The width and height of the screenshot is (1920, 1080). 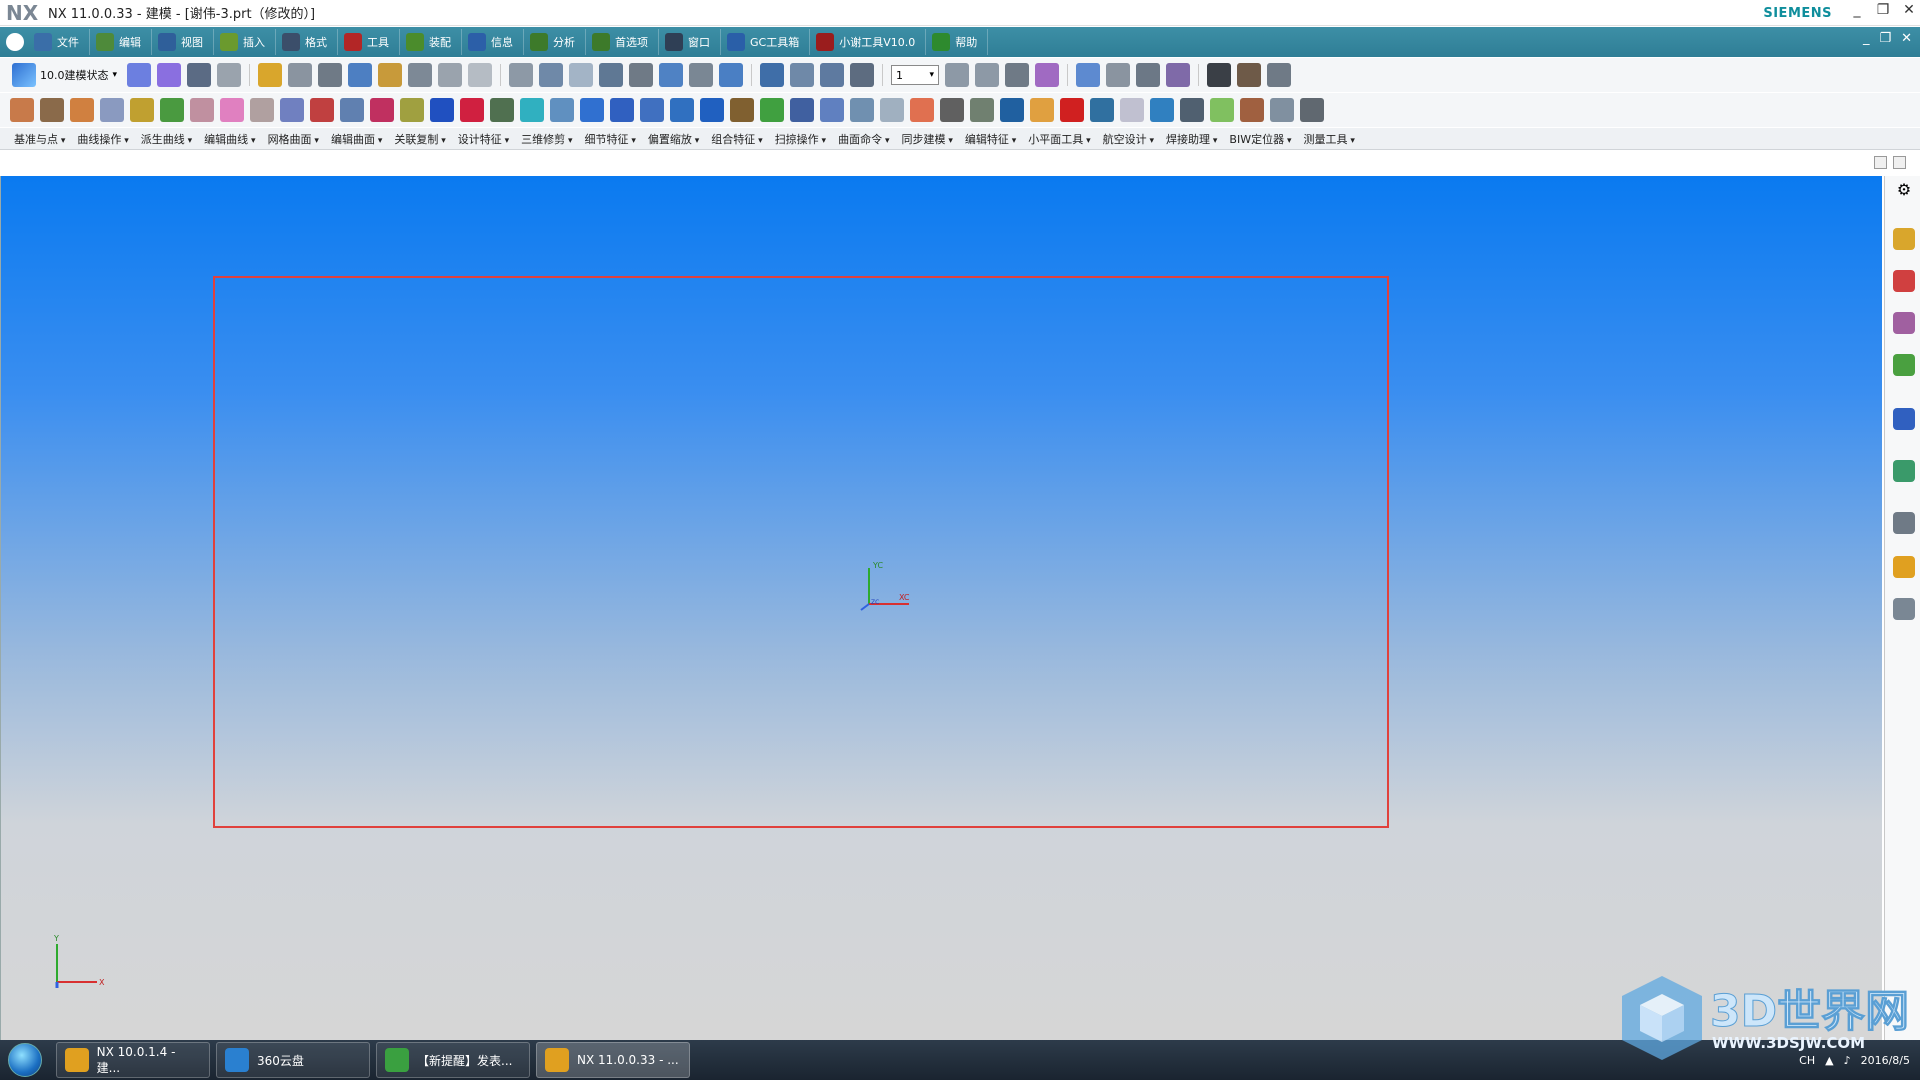 I want to click on orient-icon, so click(x=832, y=75).